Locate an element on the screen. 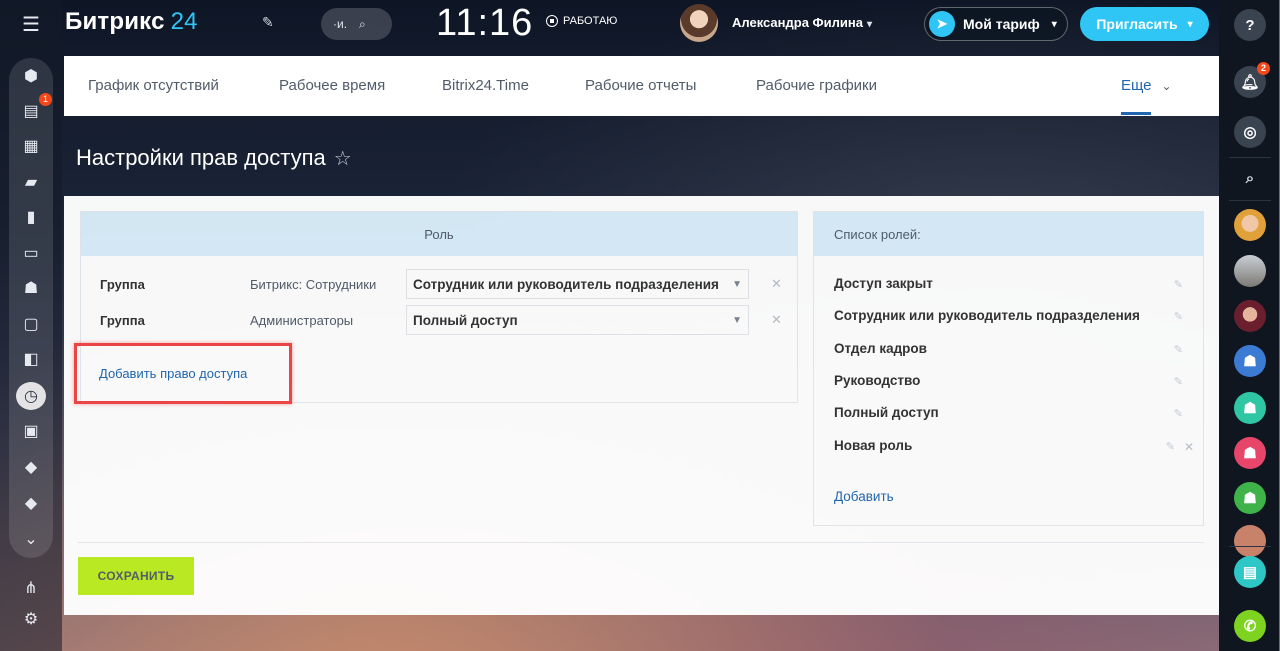 The height and width of the screenshot is (651, 1280). divider is located at coordinates (641, 542).